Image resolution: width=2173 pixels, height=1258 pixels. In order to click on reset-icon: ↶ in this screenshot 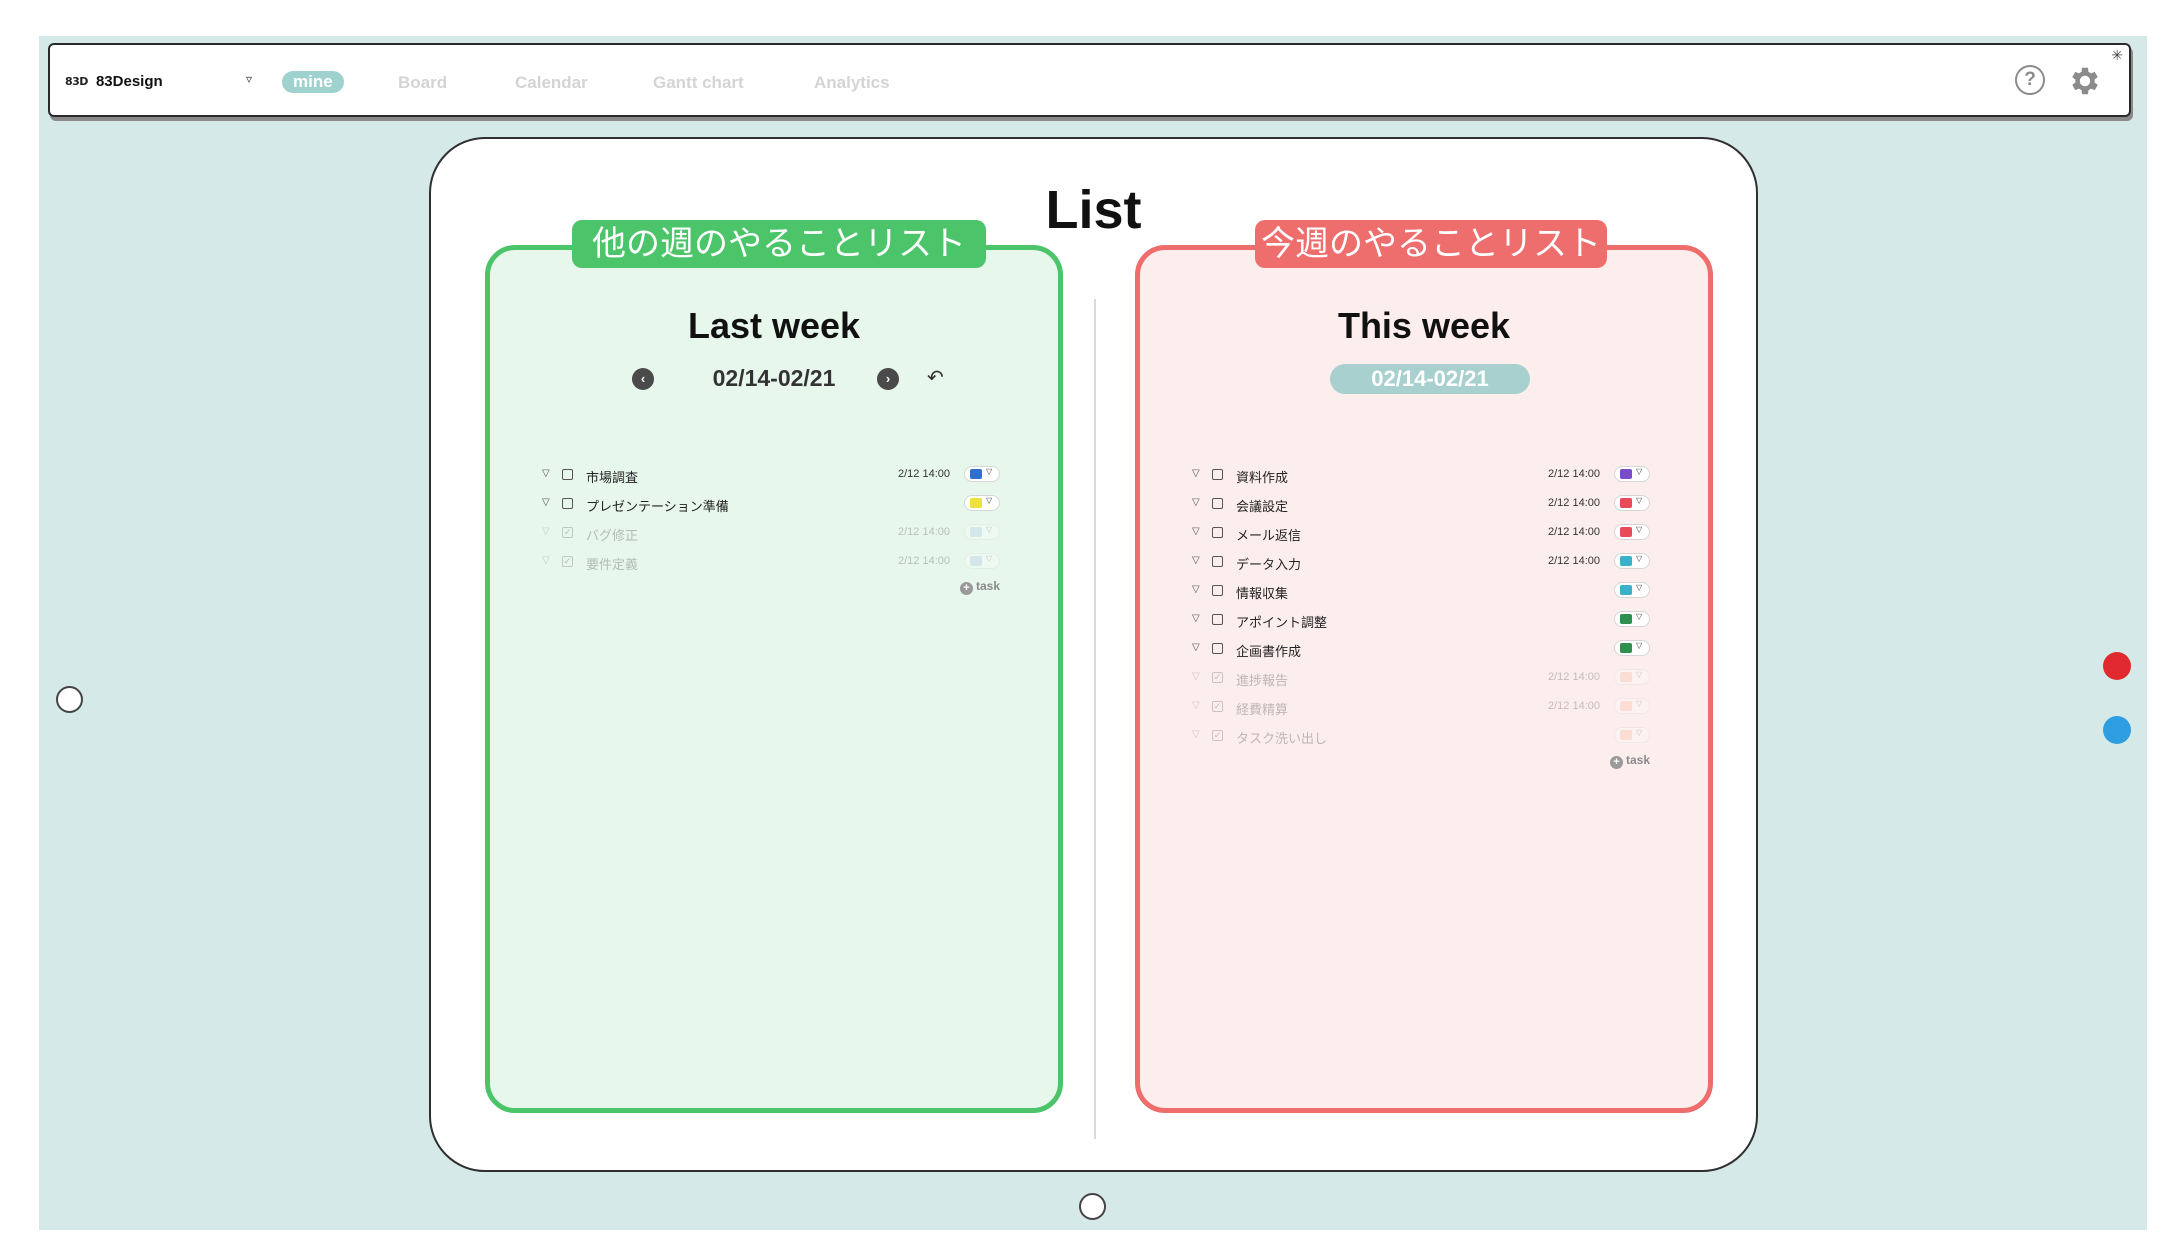, I will do `click(935, 377)`.